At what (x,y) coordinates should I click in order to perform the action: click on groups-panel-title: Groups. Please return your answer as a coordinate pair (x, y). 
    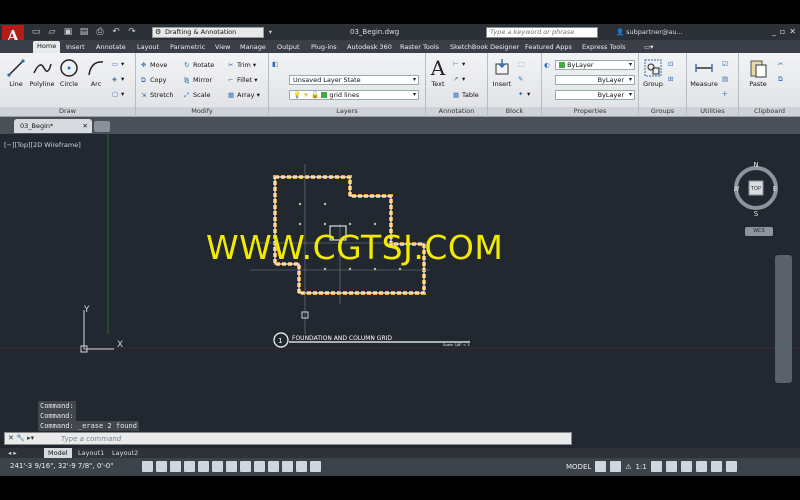
    Looking at the image, I should click on (662, 111).